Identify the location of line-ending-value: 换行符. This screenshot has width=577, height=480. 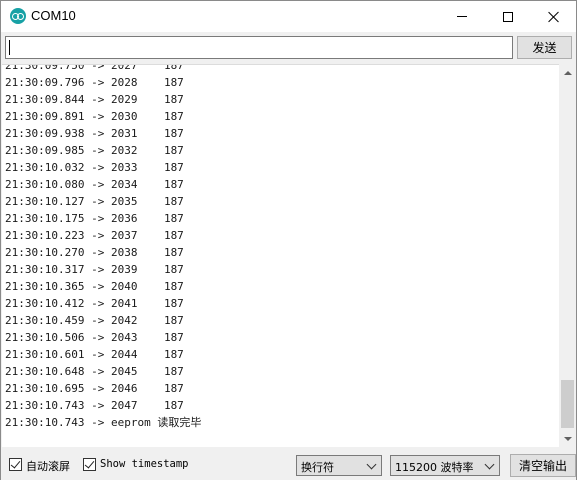
(317, 467).